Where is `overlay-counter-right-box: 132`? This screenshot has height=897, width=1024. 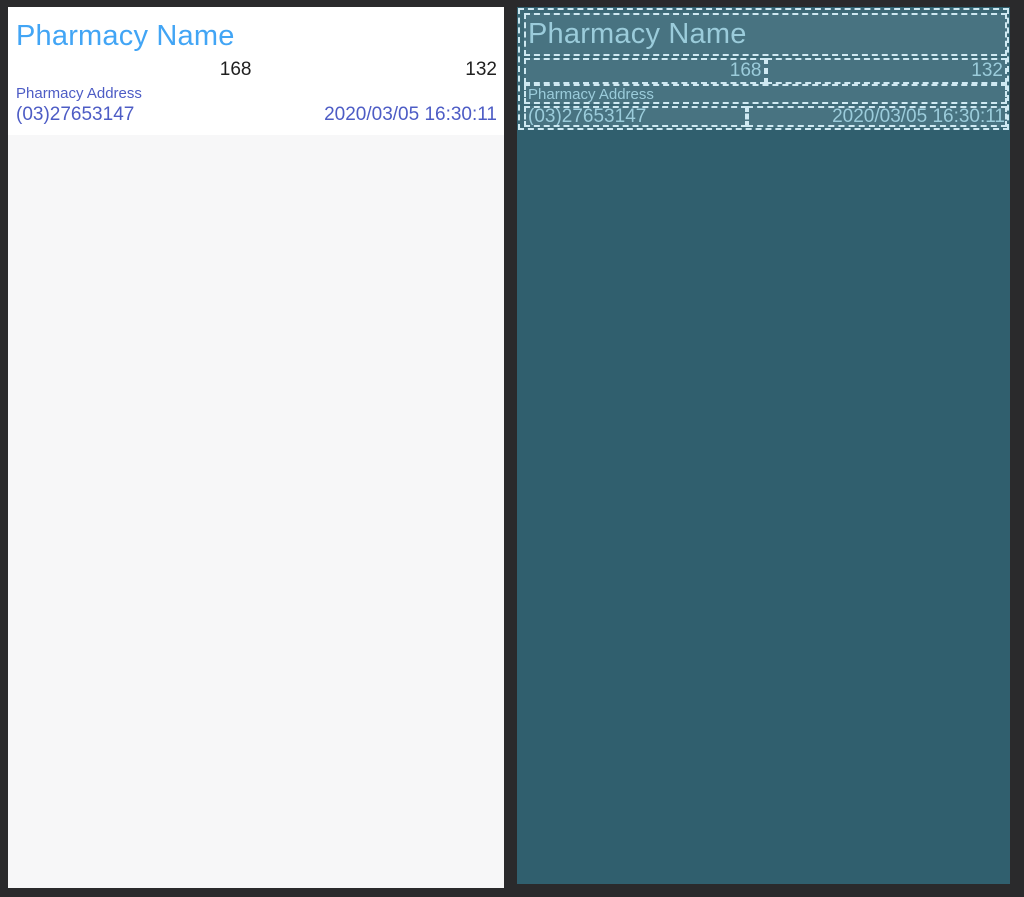 overlay-counter-right-box: 132 is located at coordinates (886, 71).